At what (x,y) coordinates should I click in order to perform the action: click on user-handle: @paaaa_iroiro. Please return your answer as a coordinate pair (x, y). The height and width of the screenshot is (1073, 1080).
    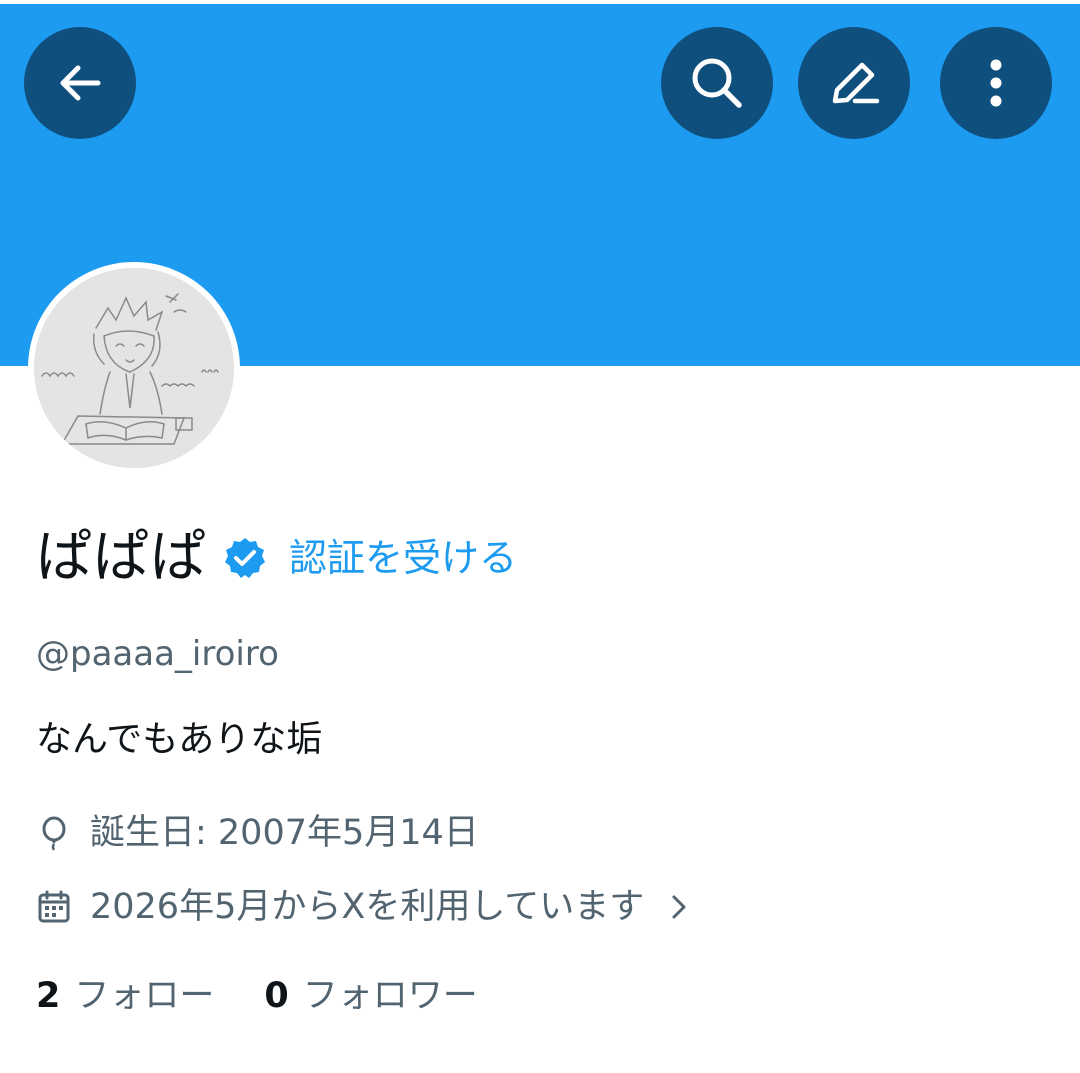
    Looking at the image, I should click on (157, 654).